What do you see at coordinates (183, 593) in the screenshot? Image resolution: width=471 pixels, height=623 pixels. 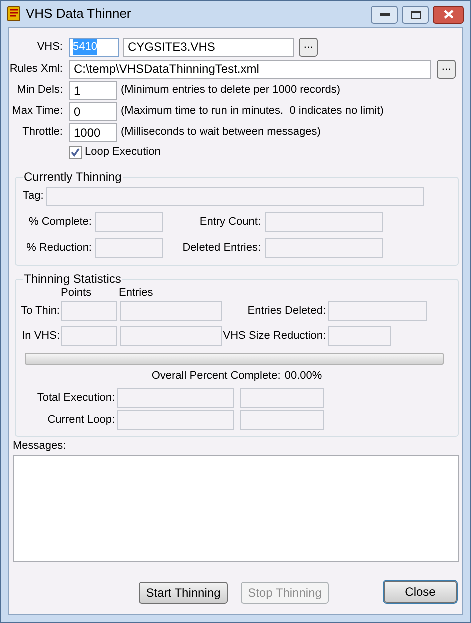 I see `dialog-button: Start Thinning` at bounding box center [183, 593].